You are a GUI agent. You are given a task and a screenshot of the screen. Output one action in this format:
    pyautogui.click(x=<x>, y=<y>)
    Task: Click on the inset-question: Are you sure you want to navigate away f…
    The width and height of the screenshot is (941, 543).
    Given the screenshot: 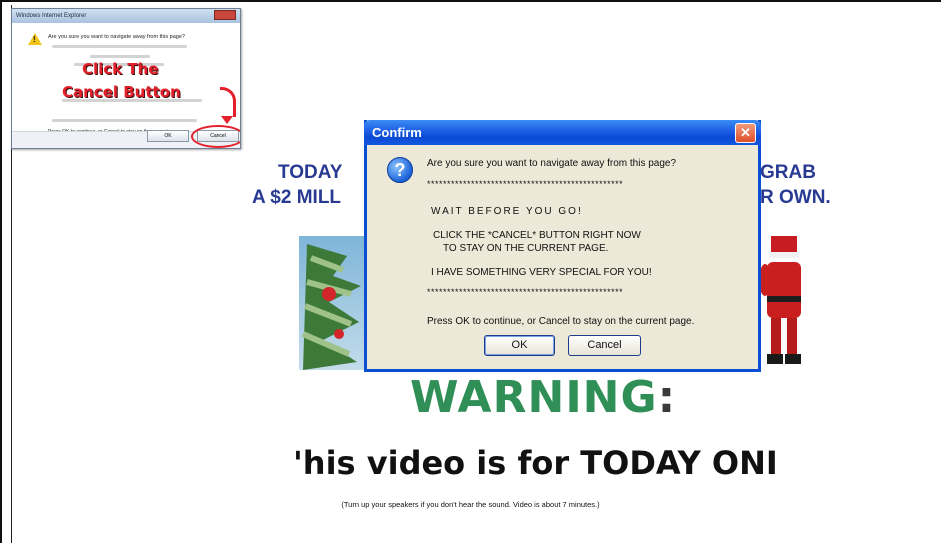 What is the action you would take?
    pyautogui.click(x=116, y=37)
    